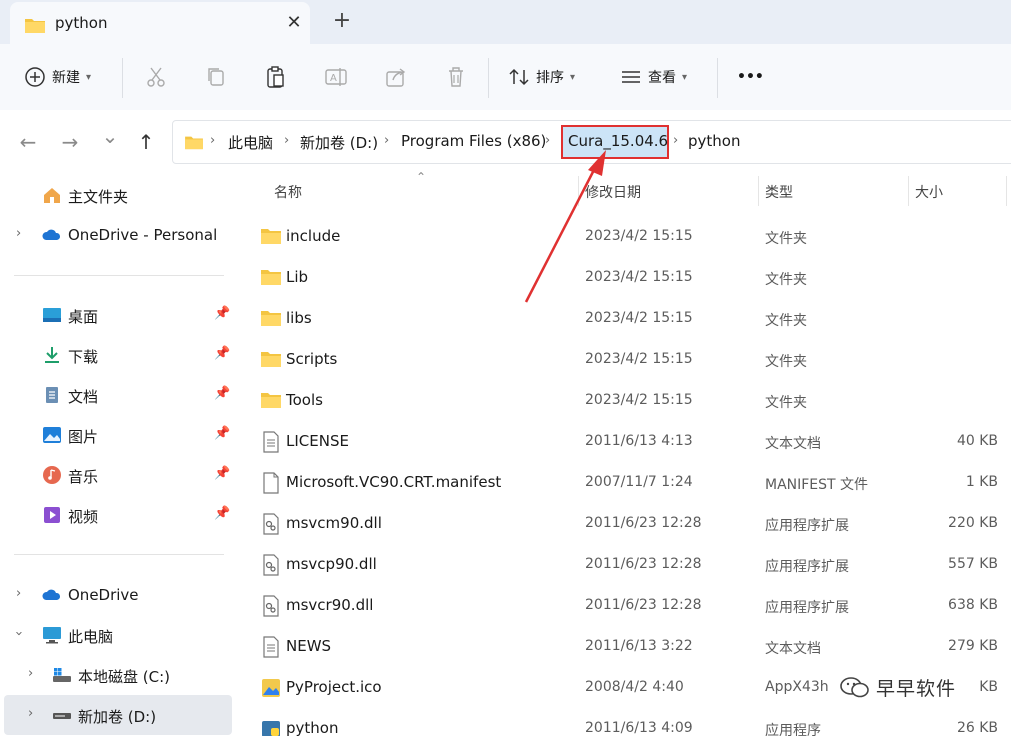  What do you see at coordinates (631, 359) in the screenshot?
I see `file-row: Scripts 2023/4/2 15:15 文件夹` at bounding box center [631, 359].